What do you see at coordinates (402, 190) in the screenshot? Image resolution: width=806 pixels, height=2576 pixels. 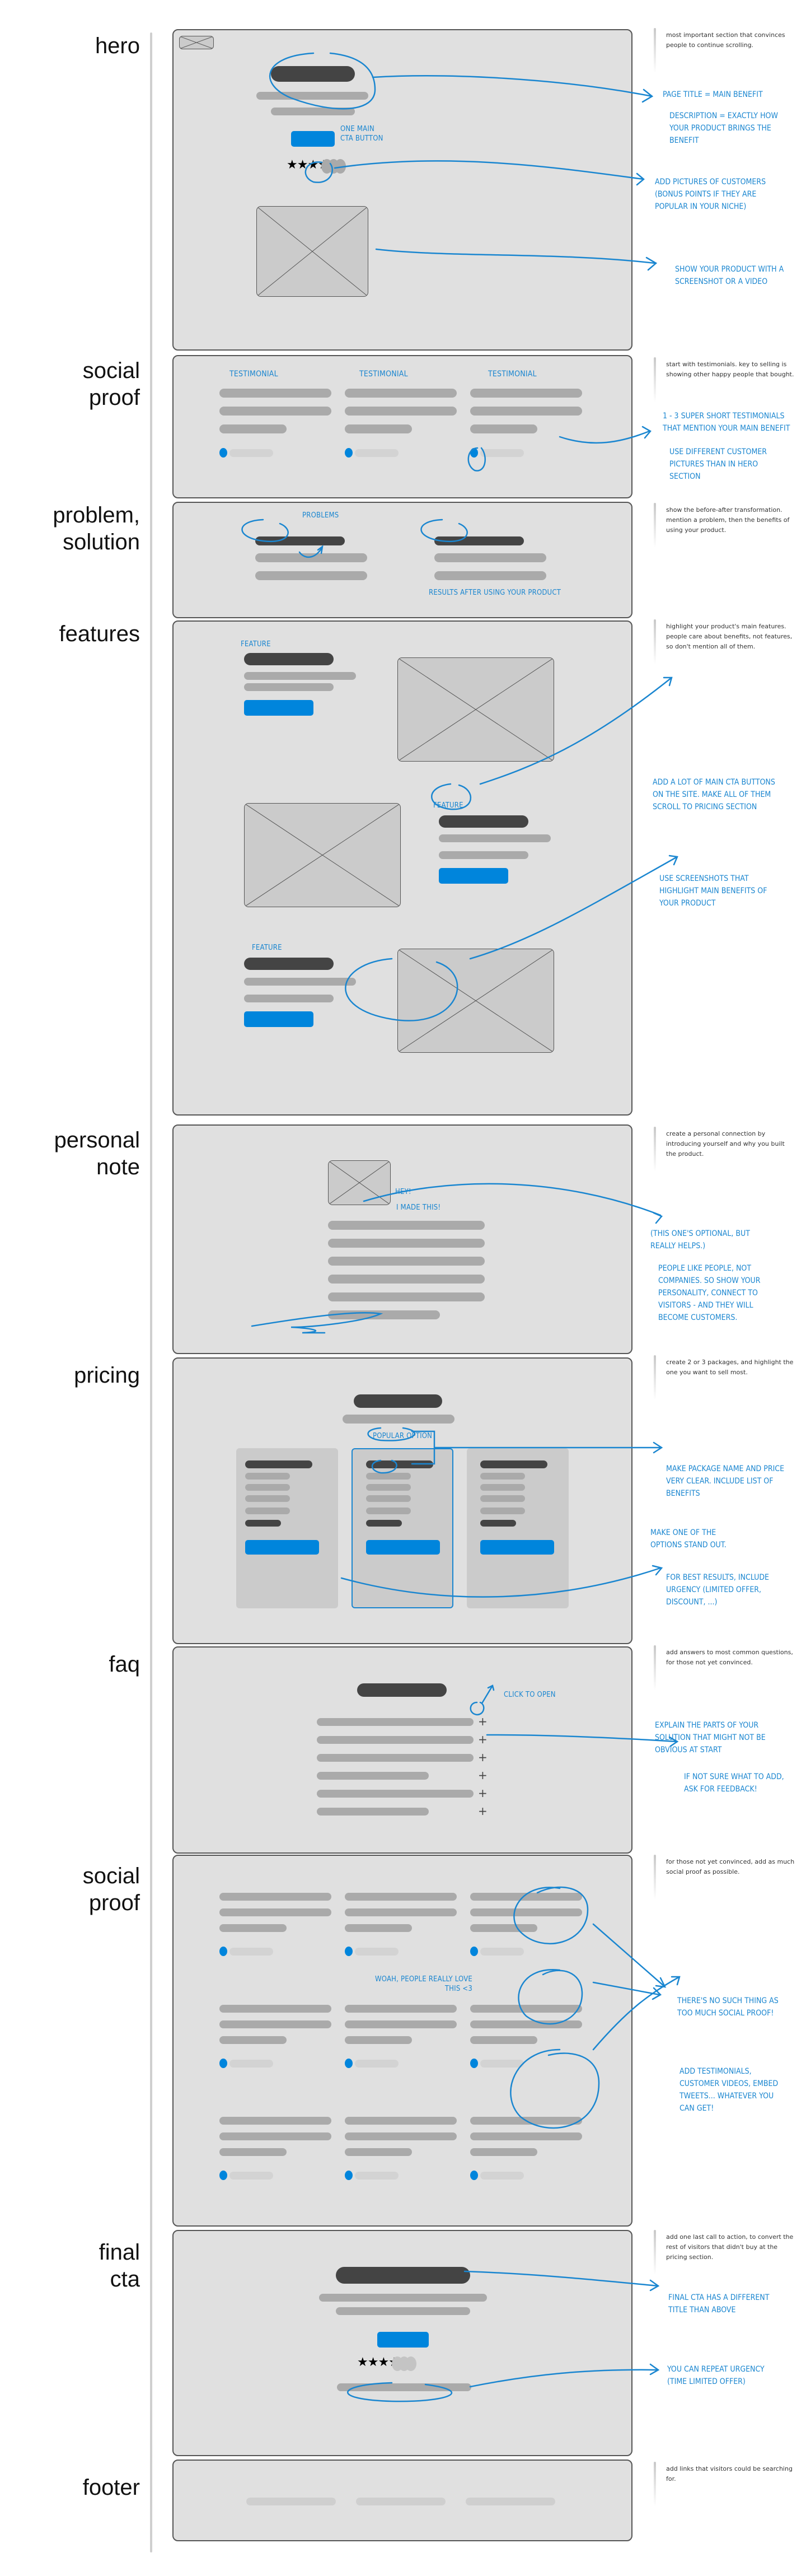 I see `hero-frame: one main cta button ★★★★★` at bounding box center [402, 190].